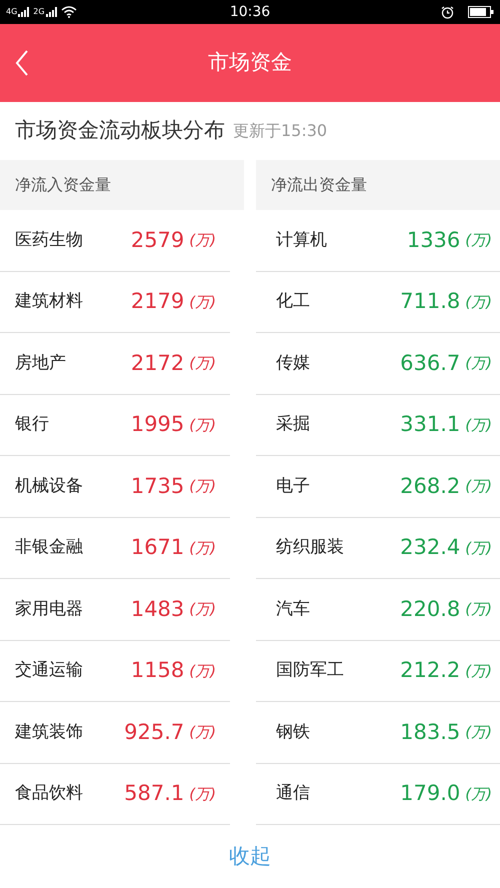 The height and width of the screenshot is (888, 500). Describe the element at coordinates (430, 609) in the screenshot. I see `flow-amount: 220.8` at that location.